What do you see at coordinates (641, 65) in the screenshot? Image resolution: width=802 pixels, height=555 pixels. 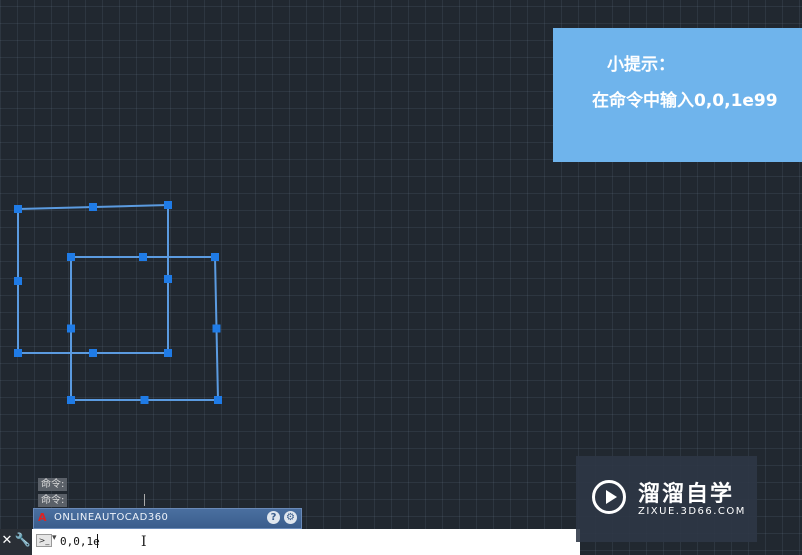 I see `tip-title: 小提示：` at bounding box center [641, 65].